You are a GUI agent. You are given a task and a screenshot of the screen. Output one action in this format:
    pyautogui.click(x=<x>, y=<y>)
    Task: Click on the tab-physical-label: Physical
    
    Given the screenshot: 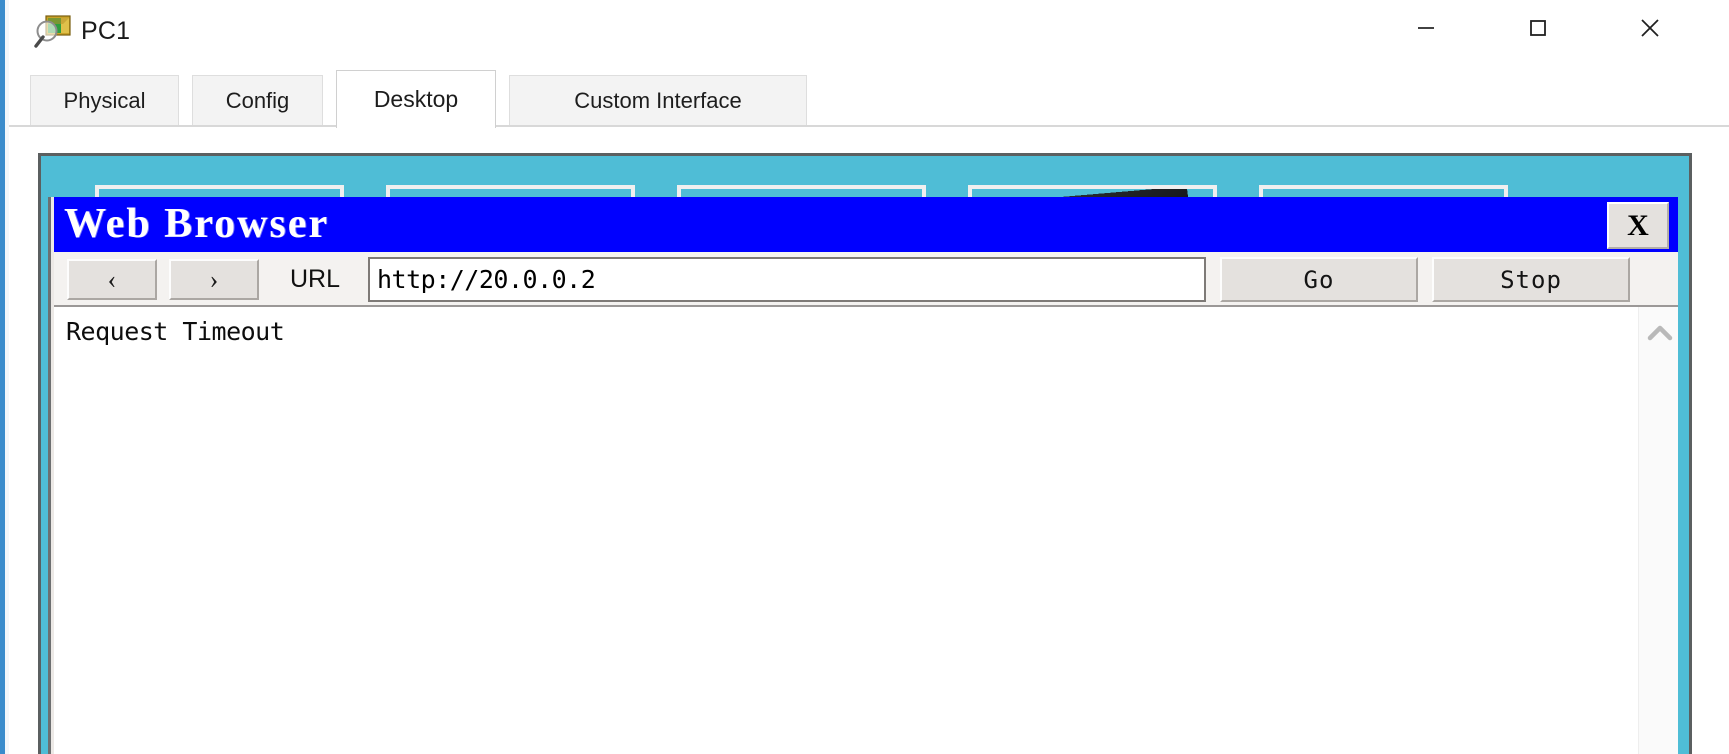 What is the action you would take?
    pyautogui.click(x=104, y=100)
    